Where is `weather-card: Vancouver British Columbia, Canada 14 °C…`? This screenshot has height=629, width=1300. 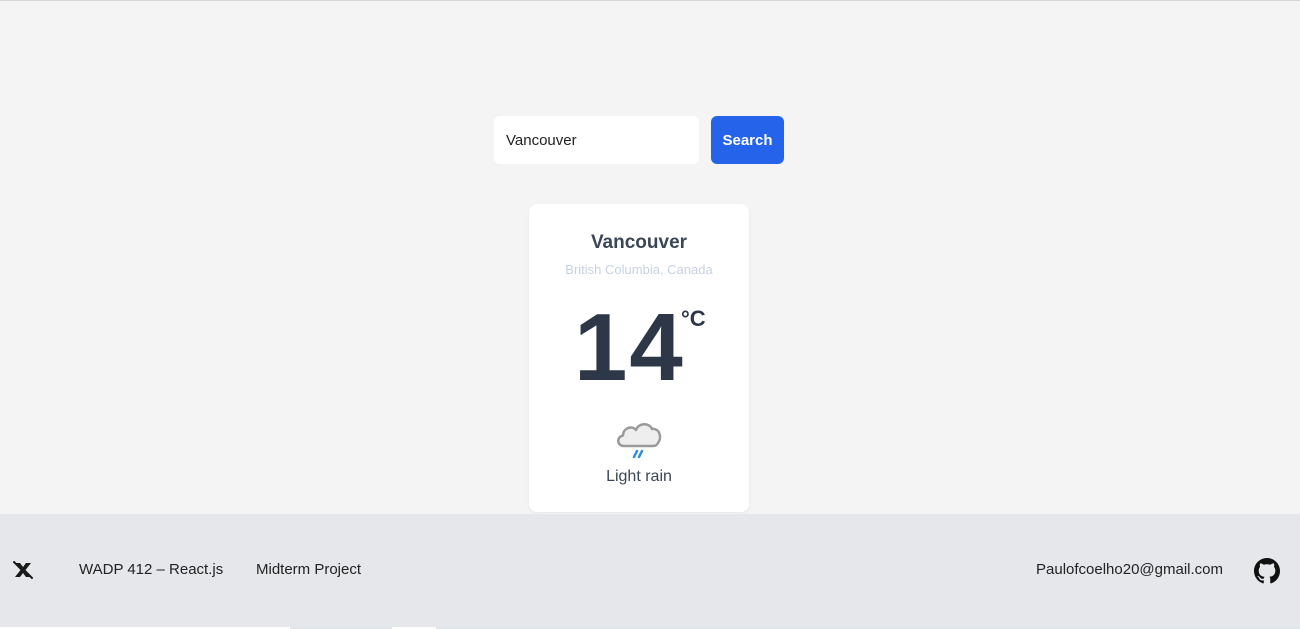 weather-card: Vancouver British Columbia, Canada 14 °C… is located at coordinates (639, 358).